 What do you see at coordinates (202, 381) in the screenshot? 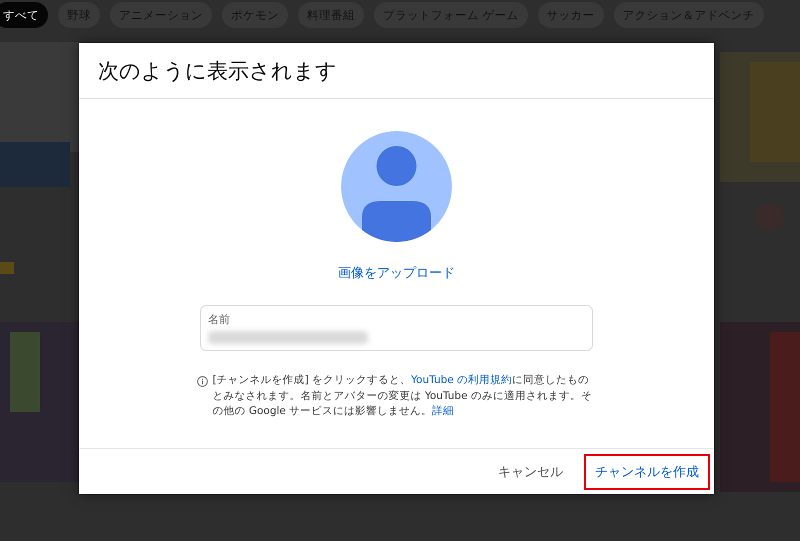
I see `info-icon` at bounding box center [202, 381].